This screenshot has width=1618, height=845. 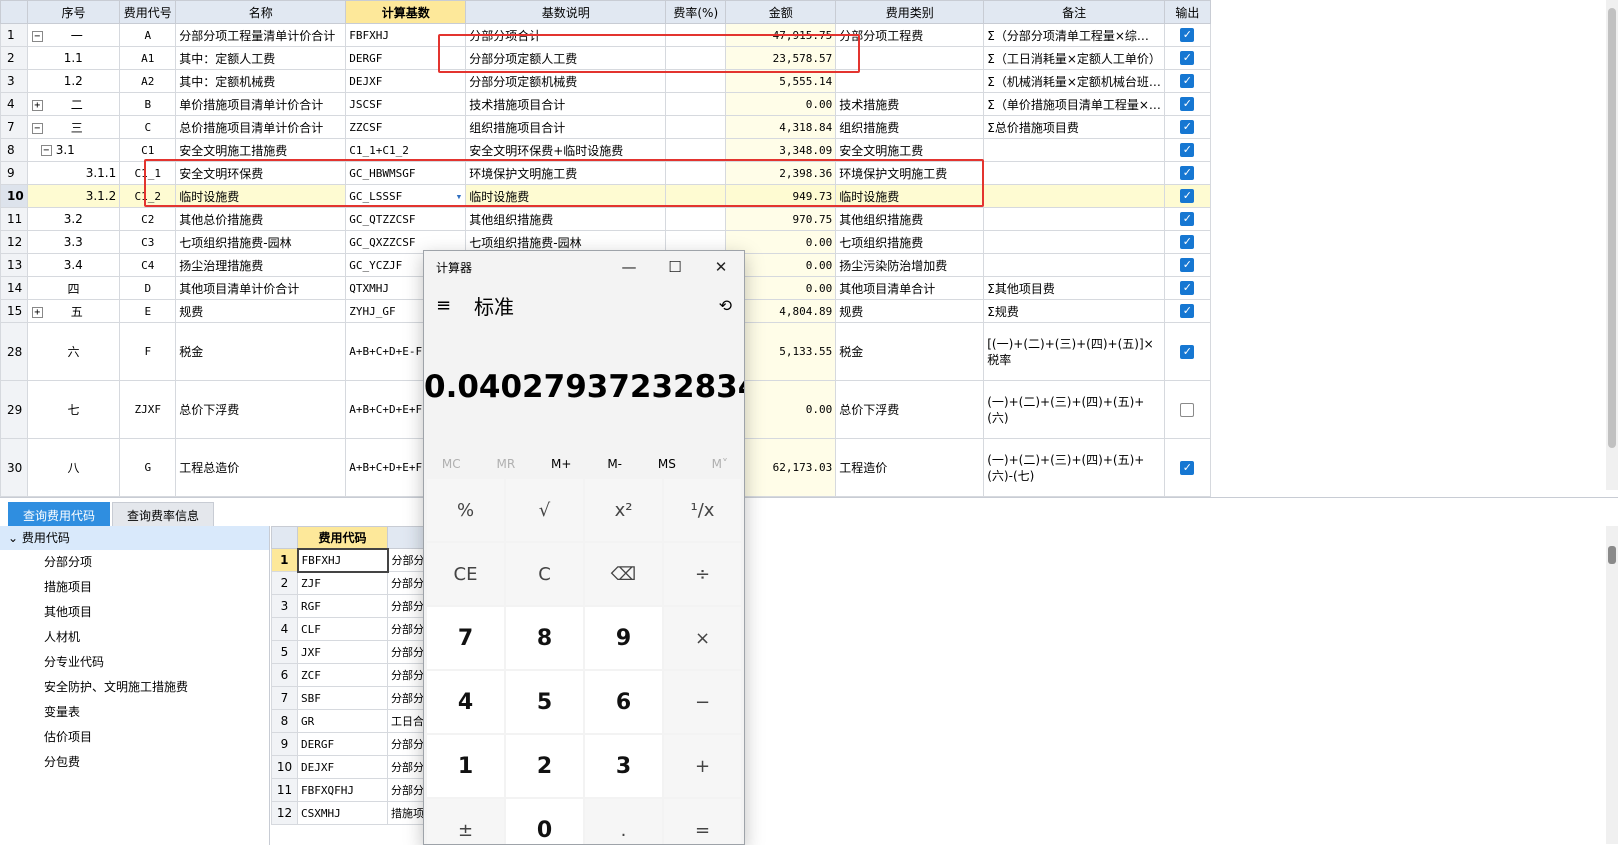 I want to click on digit-2-button: 2, so click(x=544, y=766).